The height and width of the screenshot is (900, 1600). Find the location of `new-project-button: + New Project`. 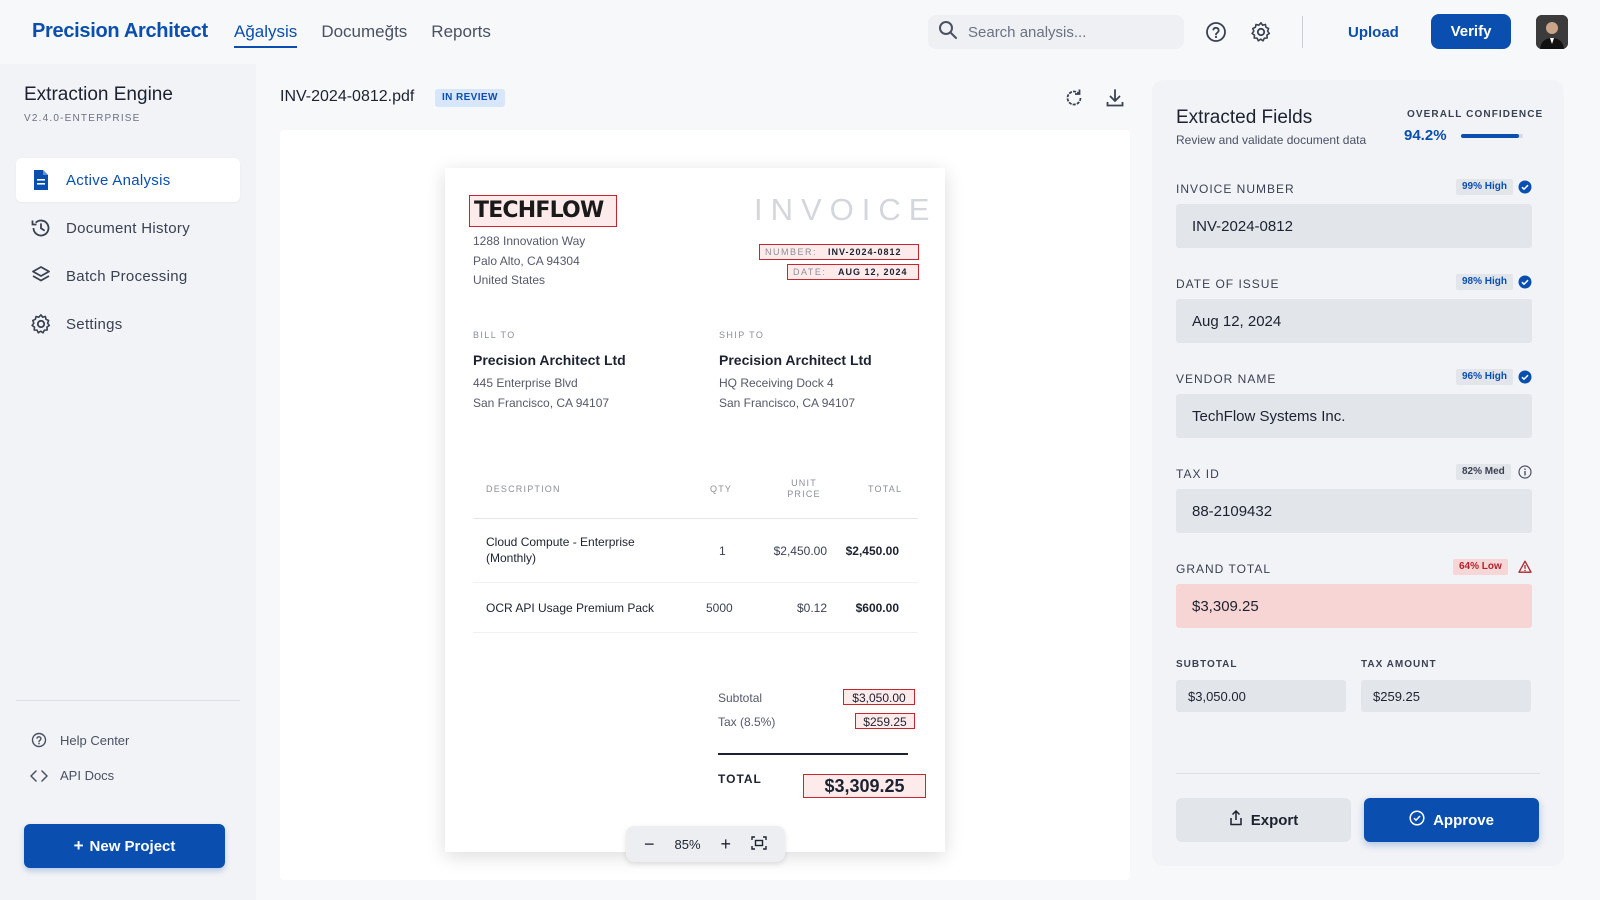

new-project-button: + New Project is located at coordinates (124, 846).